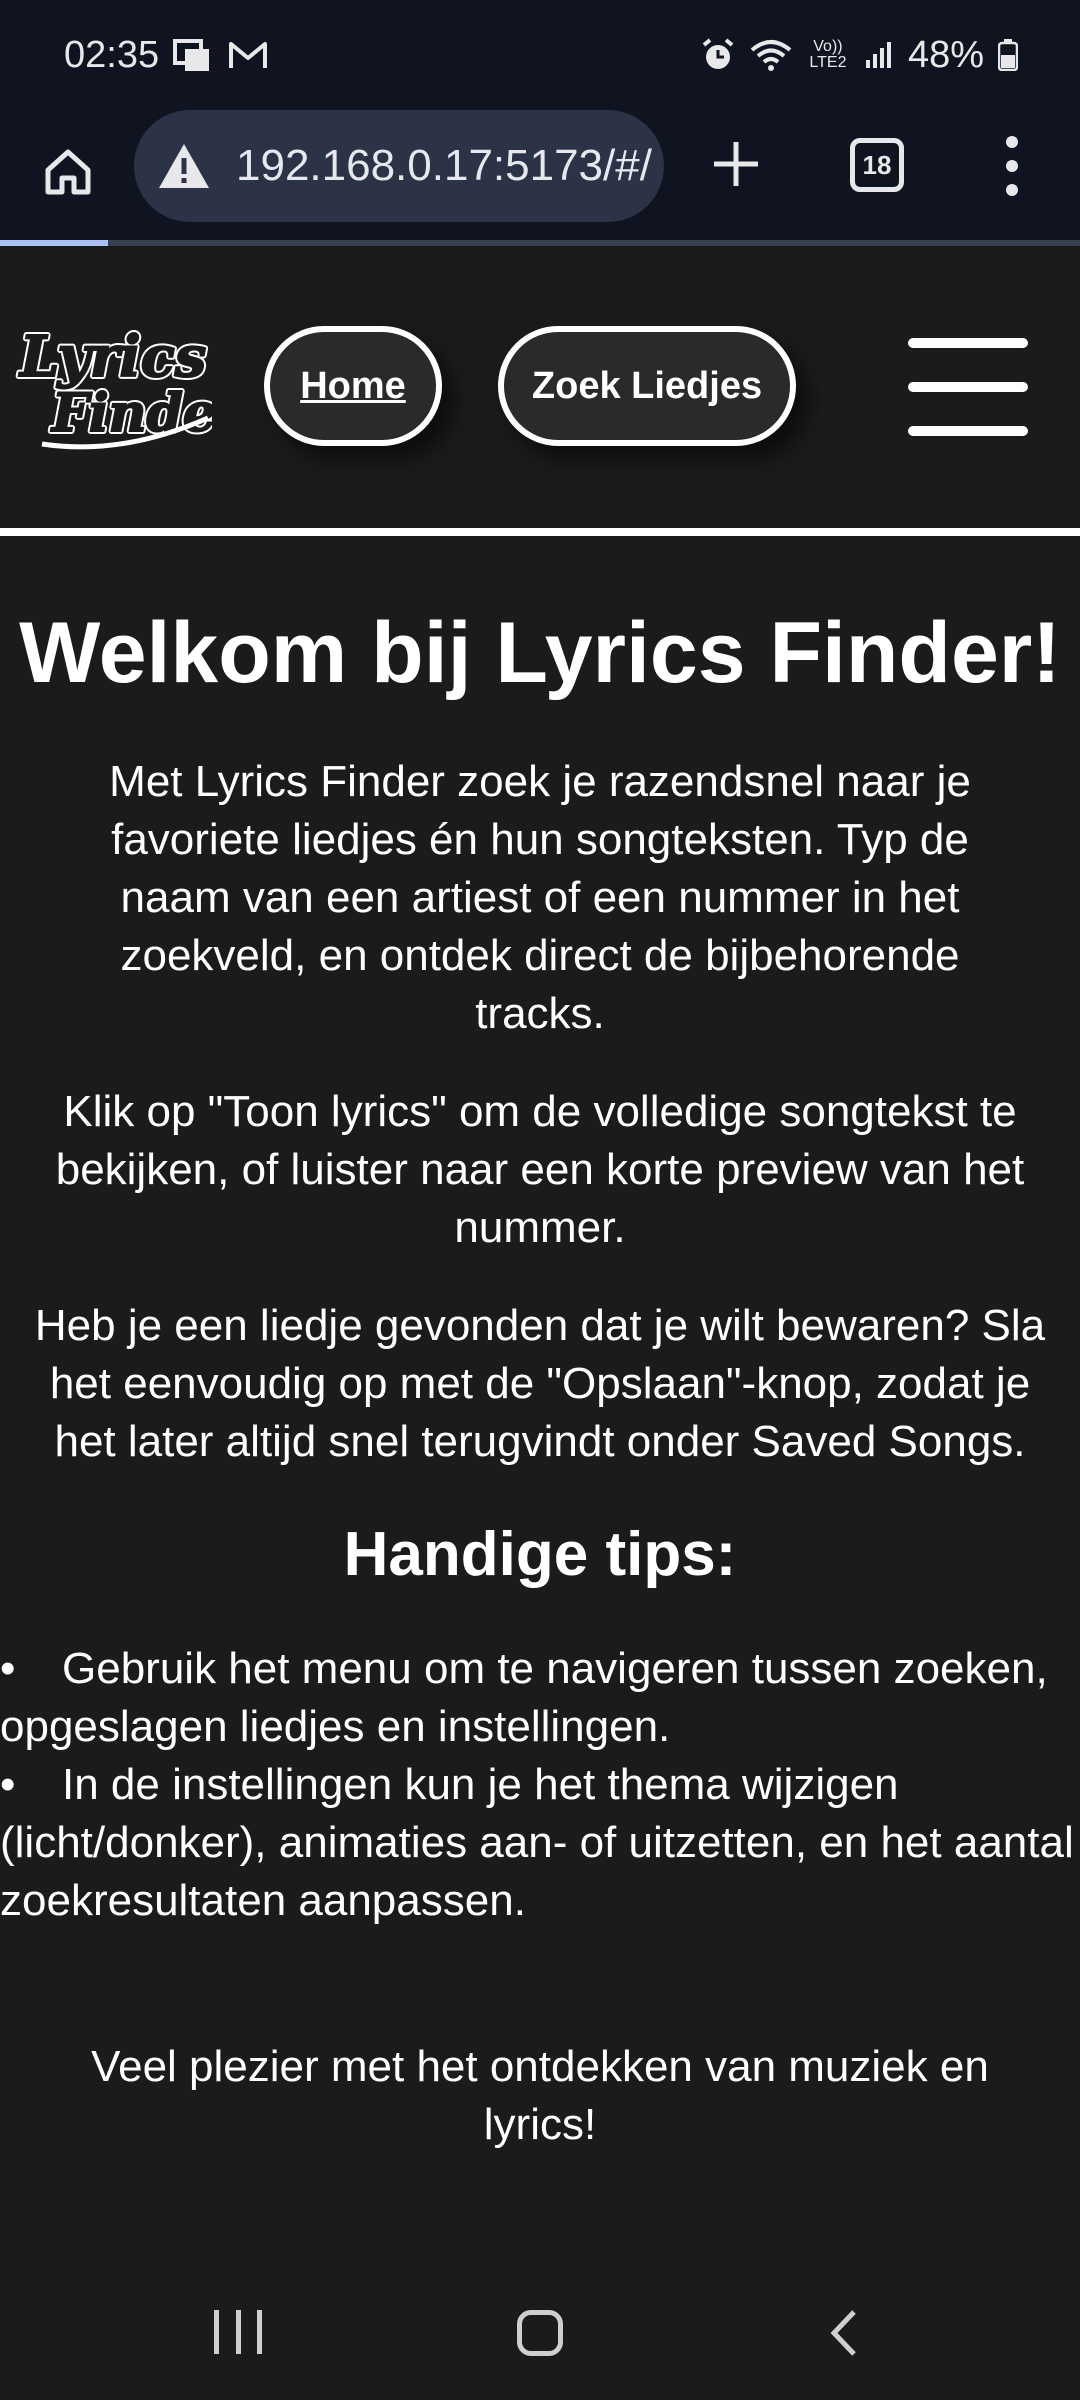  Describe the element at coordinates (131, 413) in the screenshot. I see `svg-text: Finder` at that location.